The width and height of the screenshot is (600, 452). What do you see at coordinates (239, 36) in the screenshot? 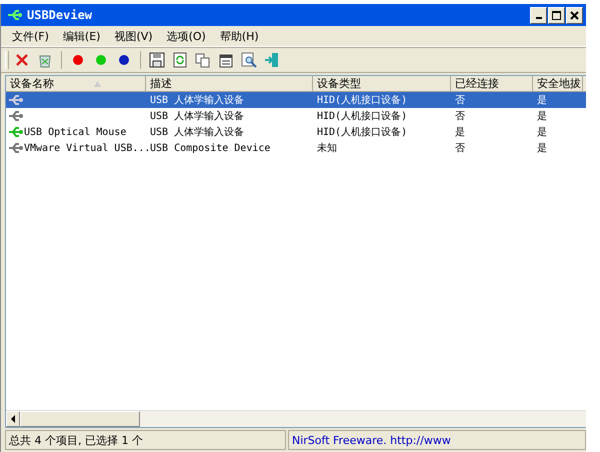
I see `menu-item: 帮助(H)` at bounding box center [239, 36].